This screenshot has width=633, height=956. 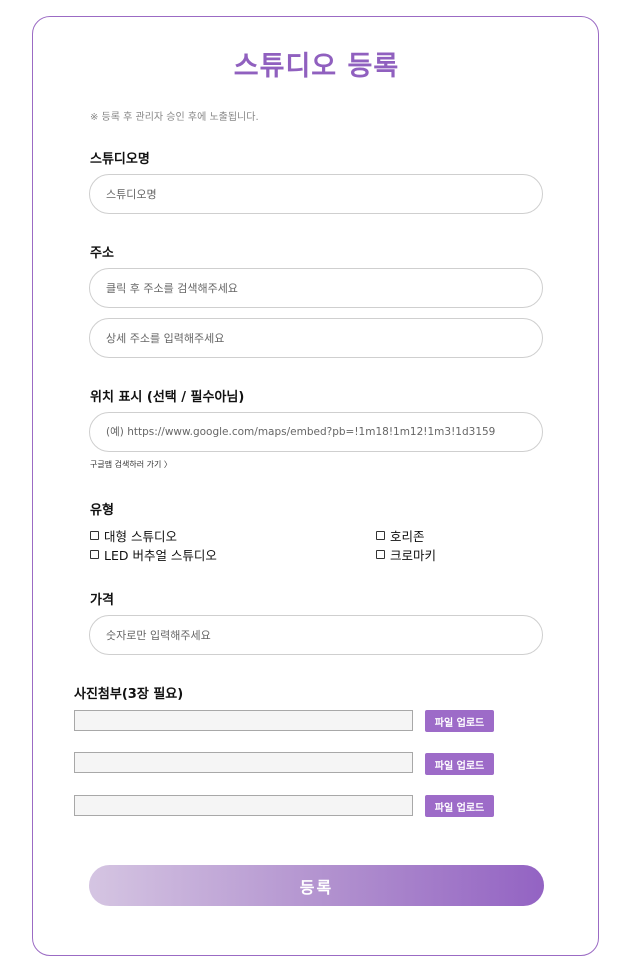 What do you see at coordinates (407, 536) in the screenshot?
I see `type-option-label: 호리존` at bounding box center [407, 536].